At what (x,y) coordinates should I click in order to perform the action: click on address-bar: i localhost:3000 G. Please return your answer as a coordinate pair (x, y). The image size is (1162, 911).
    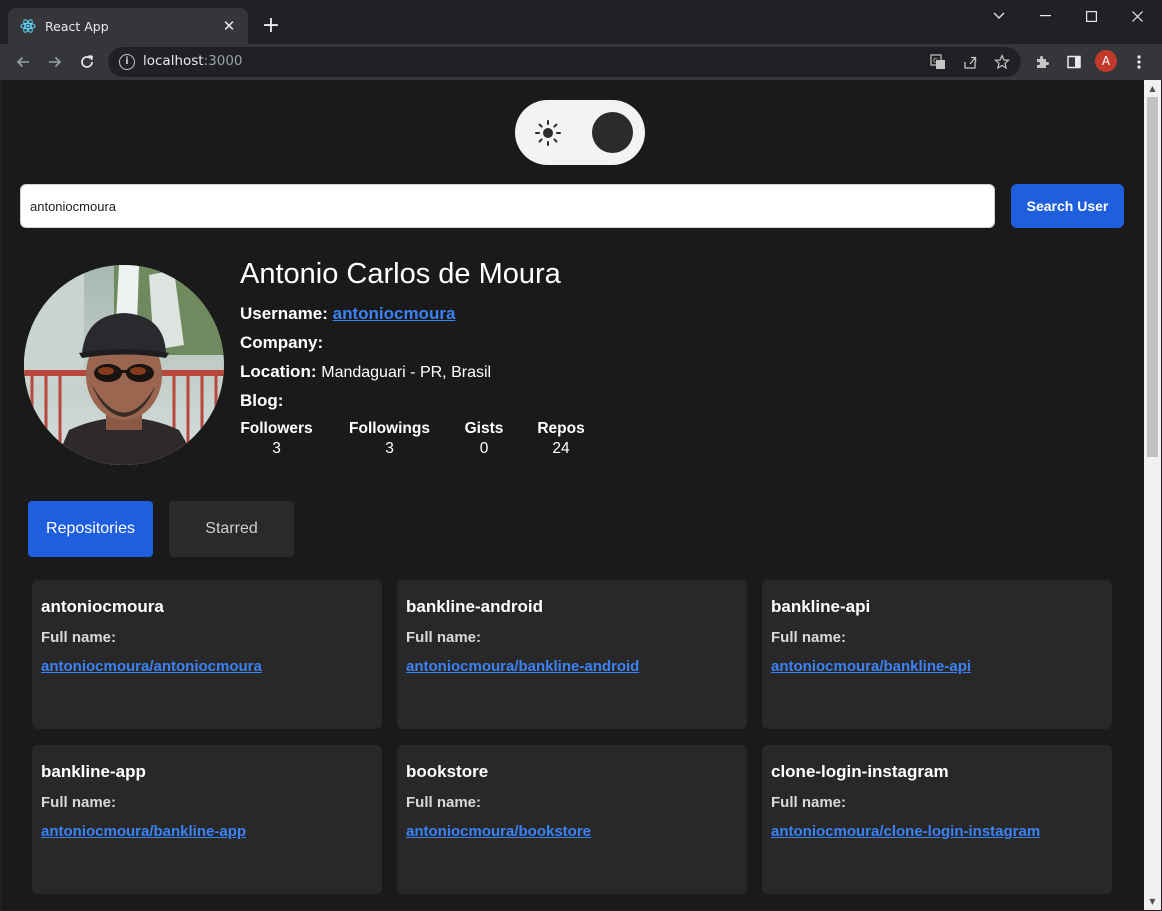
    Looking at the image, I should click on (564, 62).